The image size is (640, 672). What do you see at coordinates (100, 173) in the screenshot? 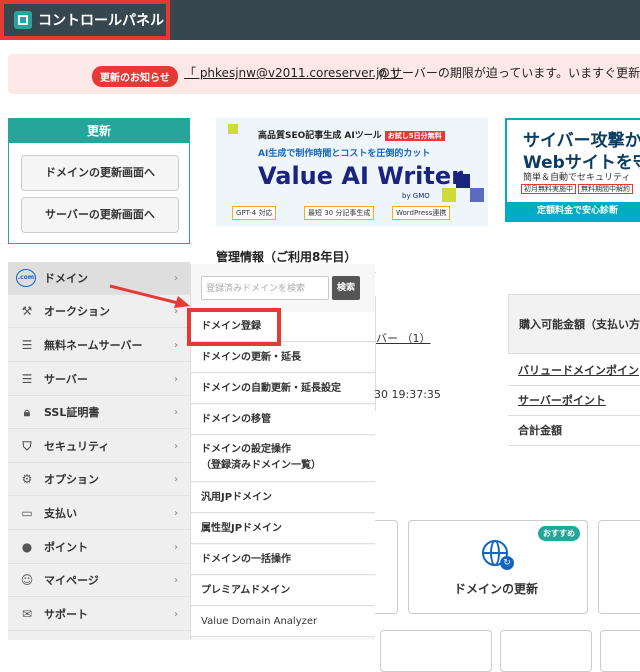
I see `domain-update-button: ドメインの更新画面へ` at bounding box center [100, 173].